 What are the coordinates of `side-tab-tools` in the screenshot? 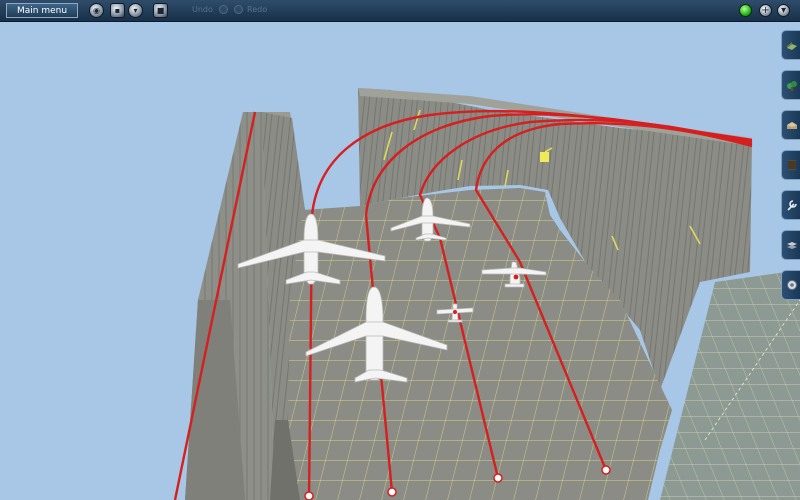 It's located at (790, 205).